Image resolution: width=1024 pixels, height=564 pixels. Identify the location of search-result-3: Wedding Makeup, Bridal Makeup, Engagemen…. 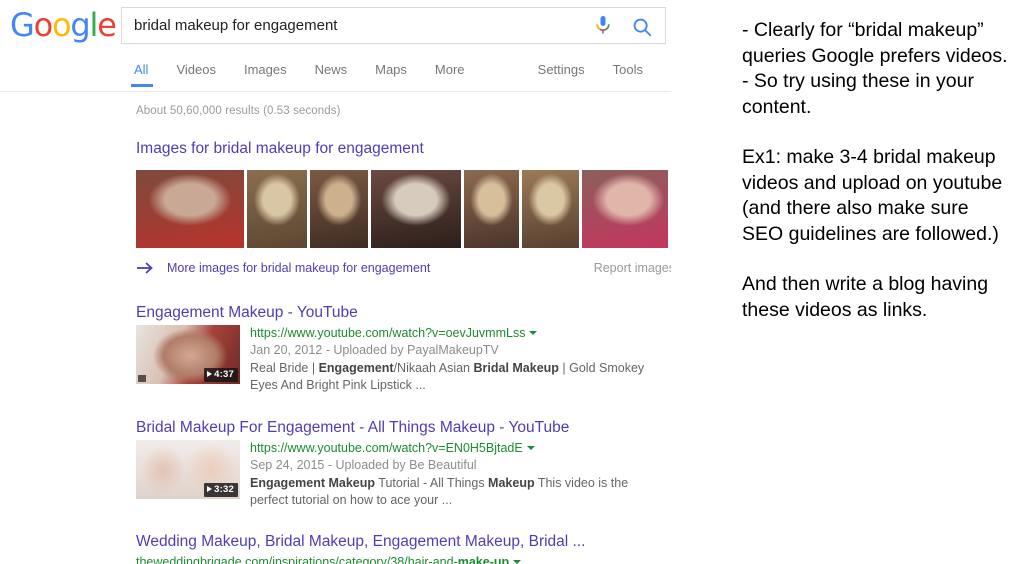
(402, 548).